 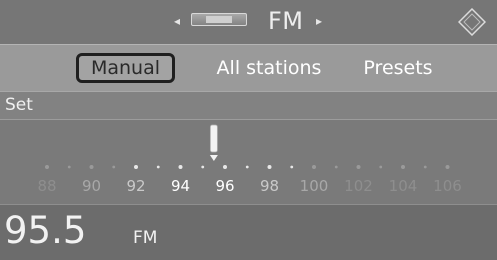 What do you see at coordinates (286, 21) in the screenshot?
I see `band-title: FM` at bounding box center [286, 21].